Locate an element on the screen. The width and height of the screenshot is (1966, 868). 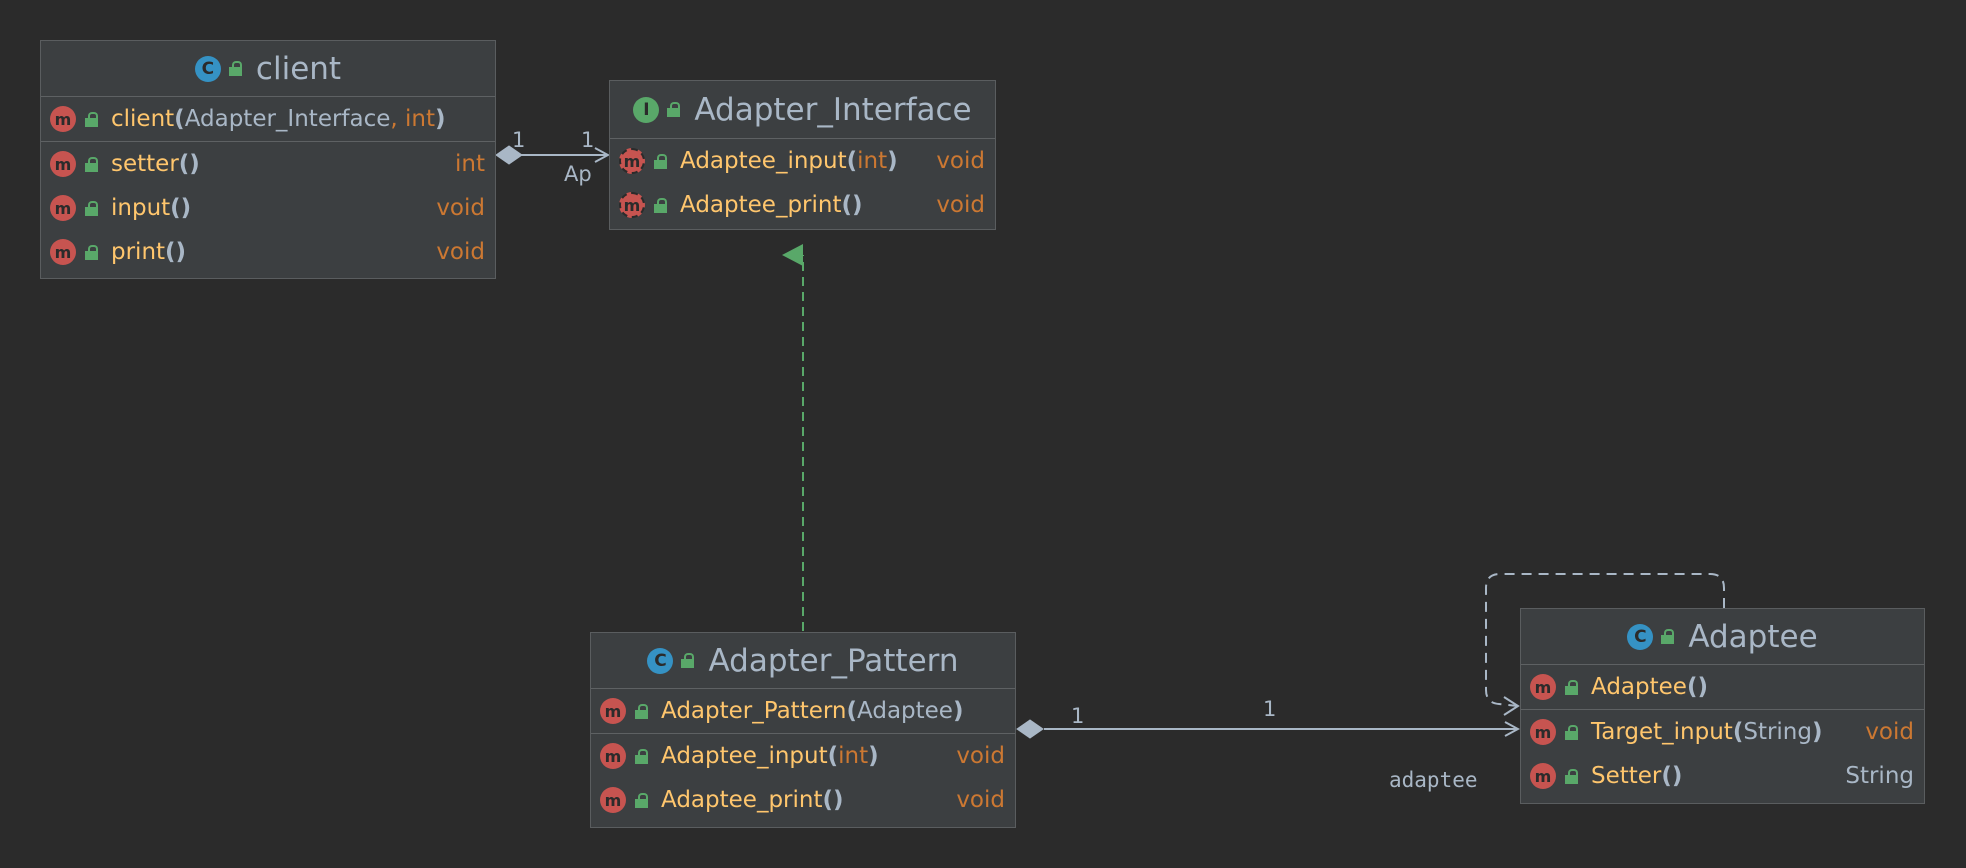
constructor-row: m Adaptee() is located at coordinates (1722, 687).